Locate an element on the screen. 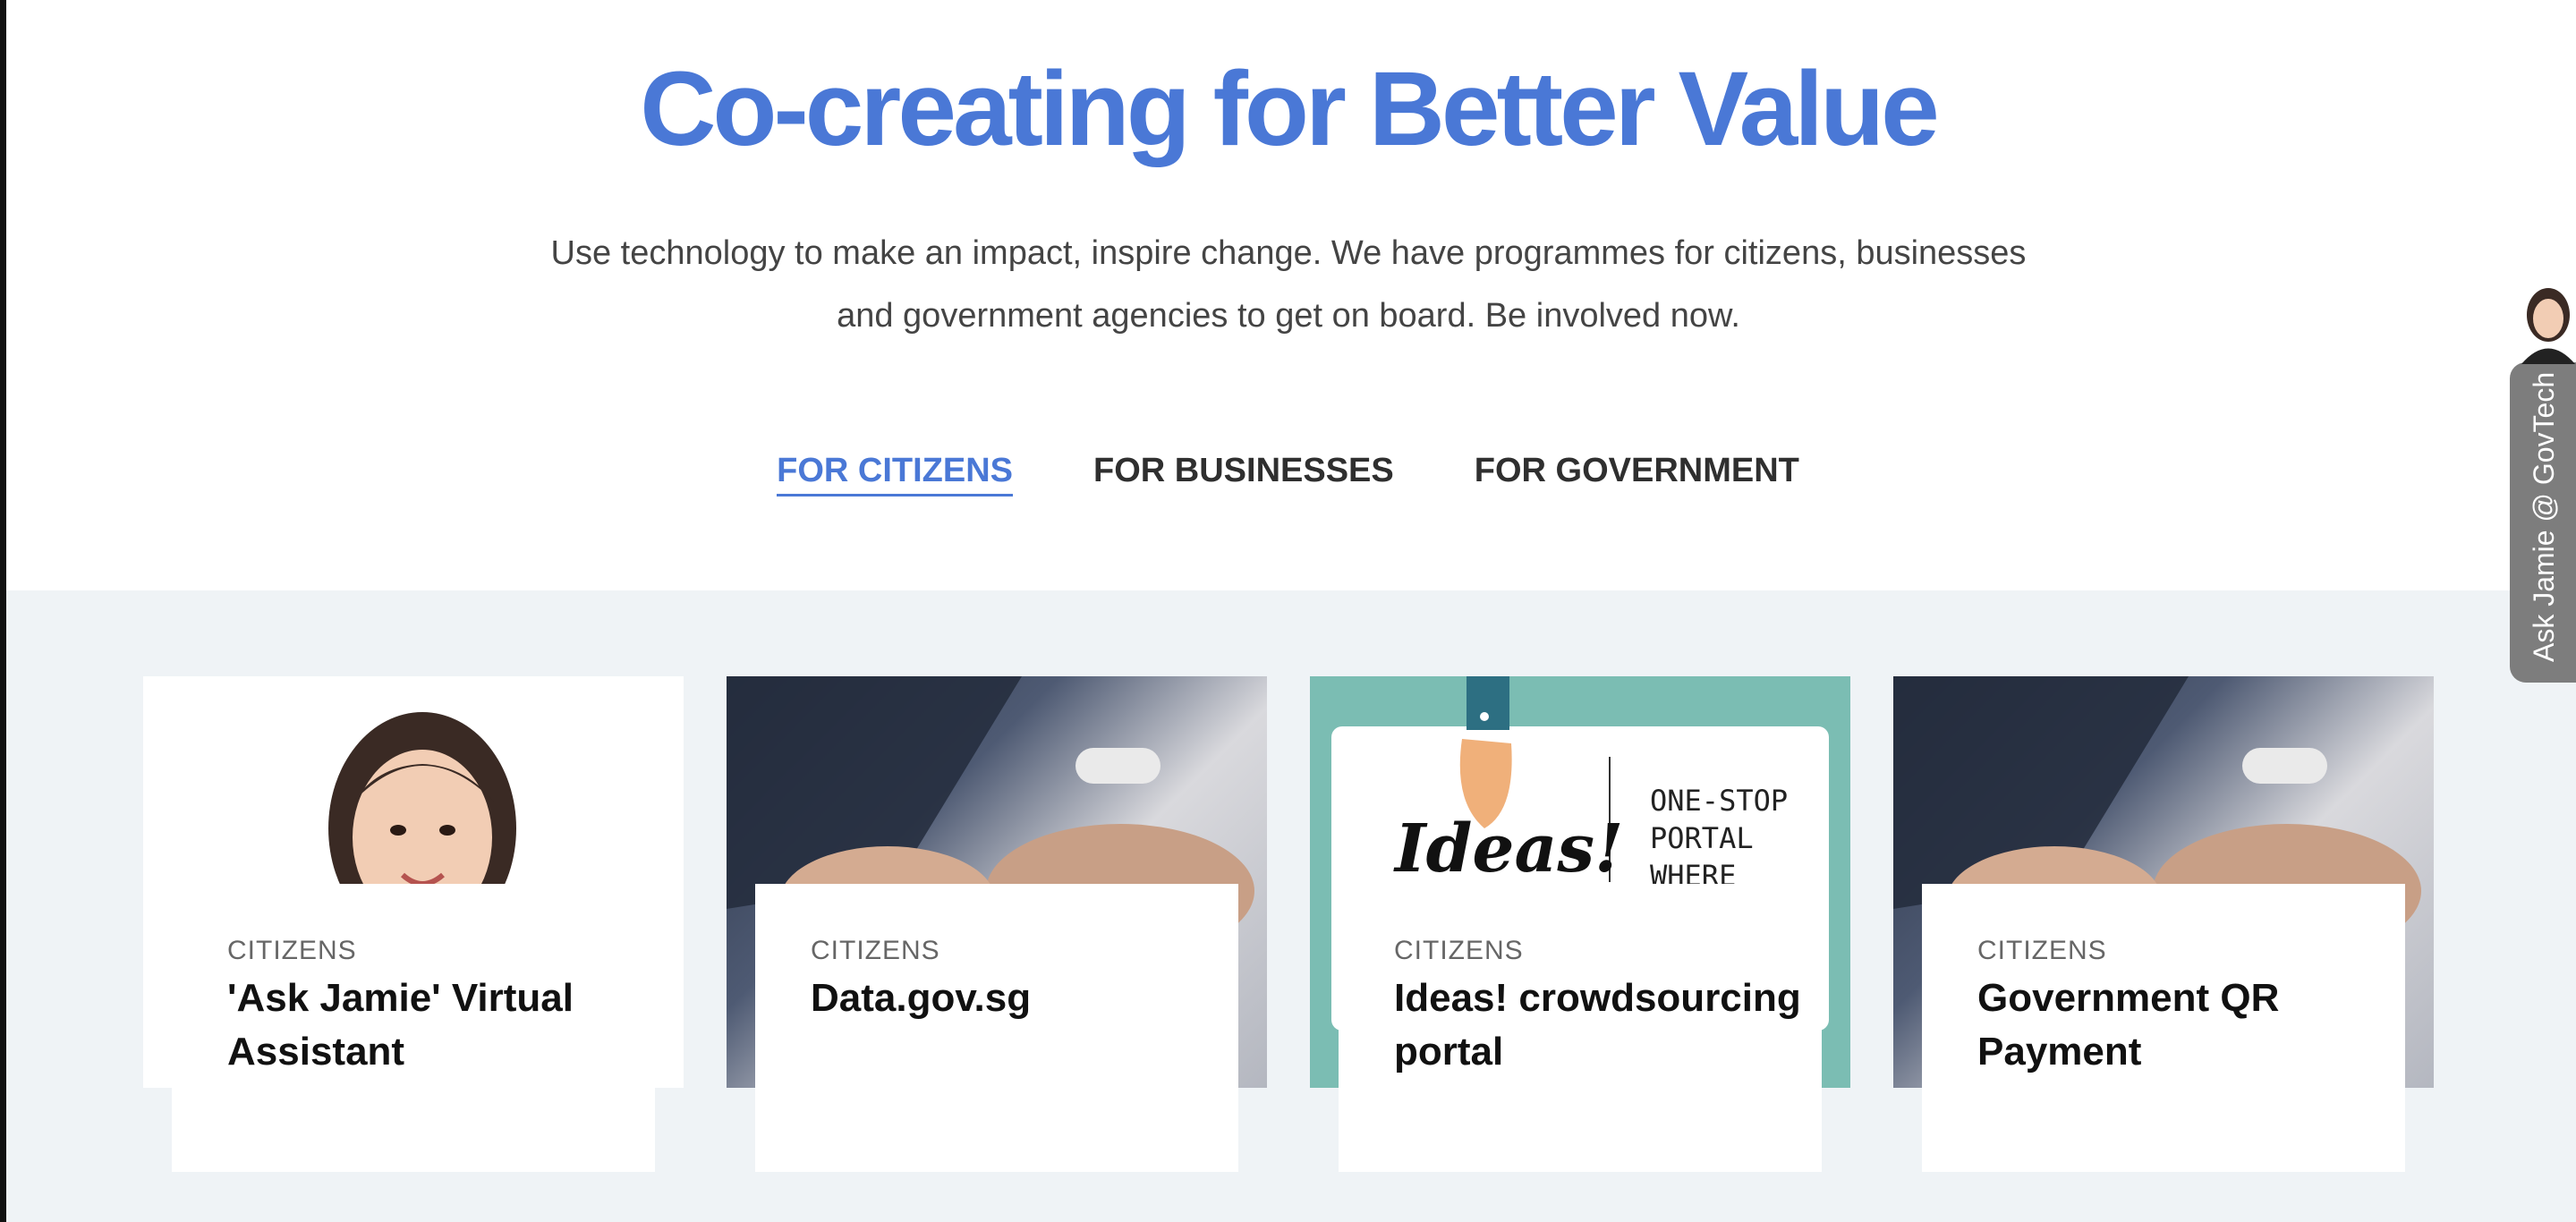 This screenshot has height=1222, width=2576. card-panel: CITIZENS 'Ask Jamie' Virtual Assistant is located at coordinates (413, 1028).